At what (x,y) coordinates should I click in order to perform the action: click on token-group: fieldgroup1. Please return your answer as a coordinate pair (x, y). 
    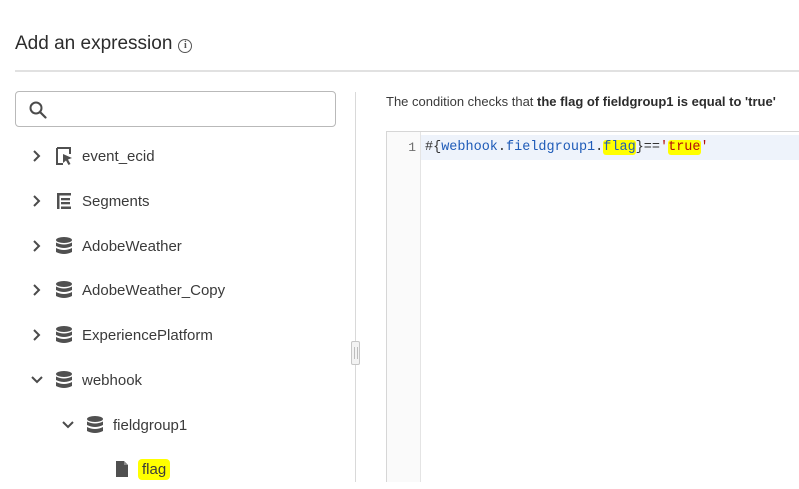
    Looking at the image, I should click on (551, 147).